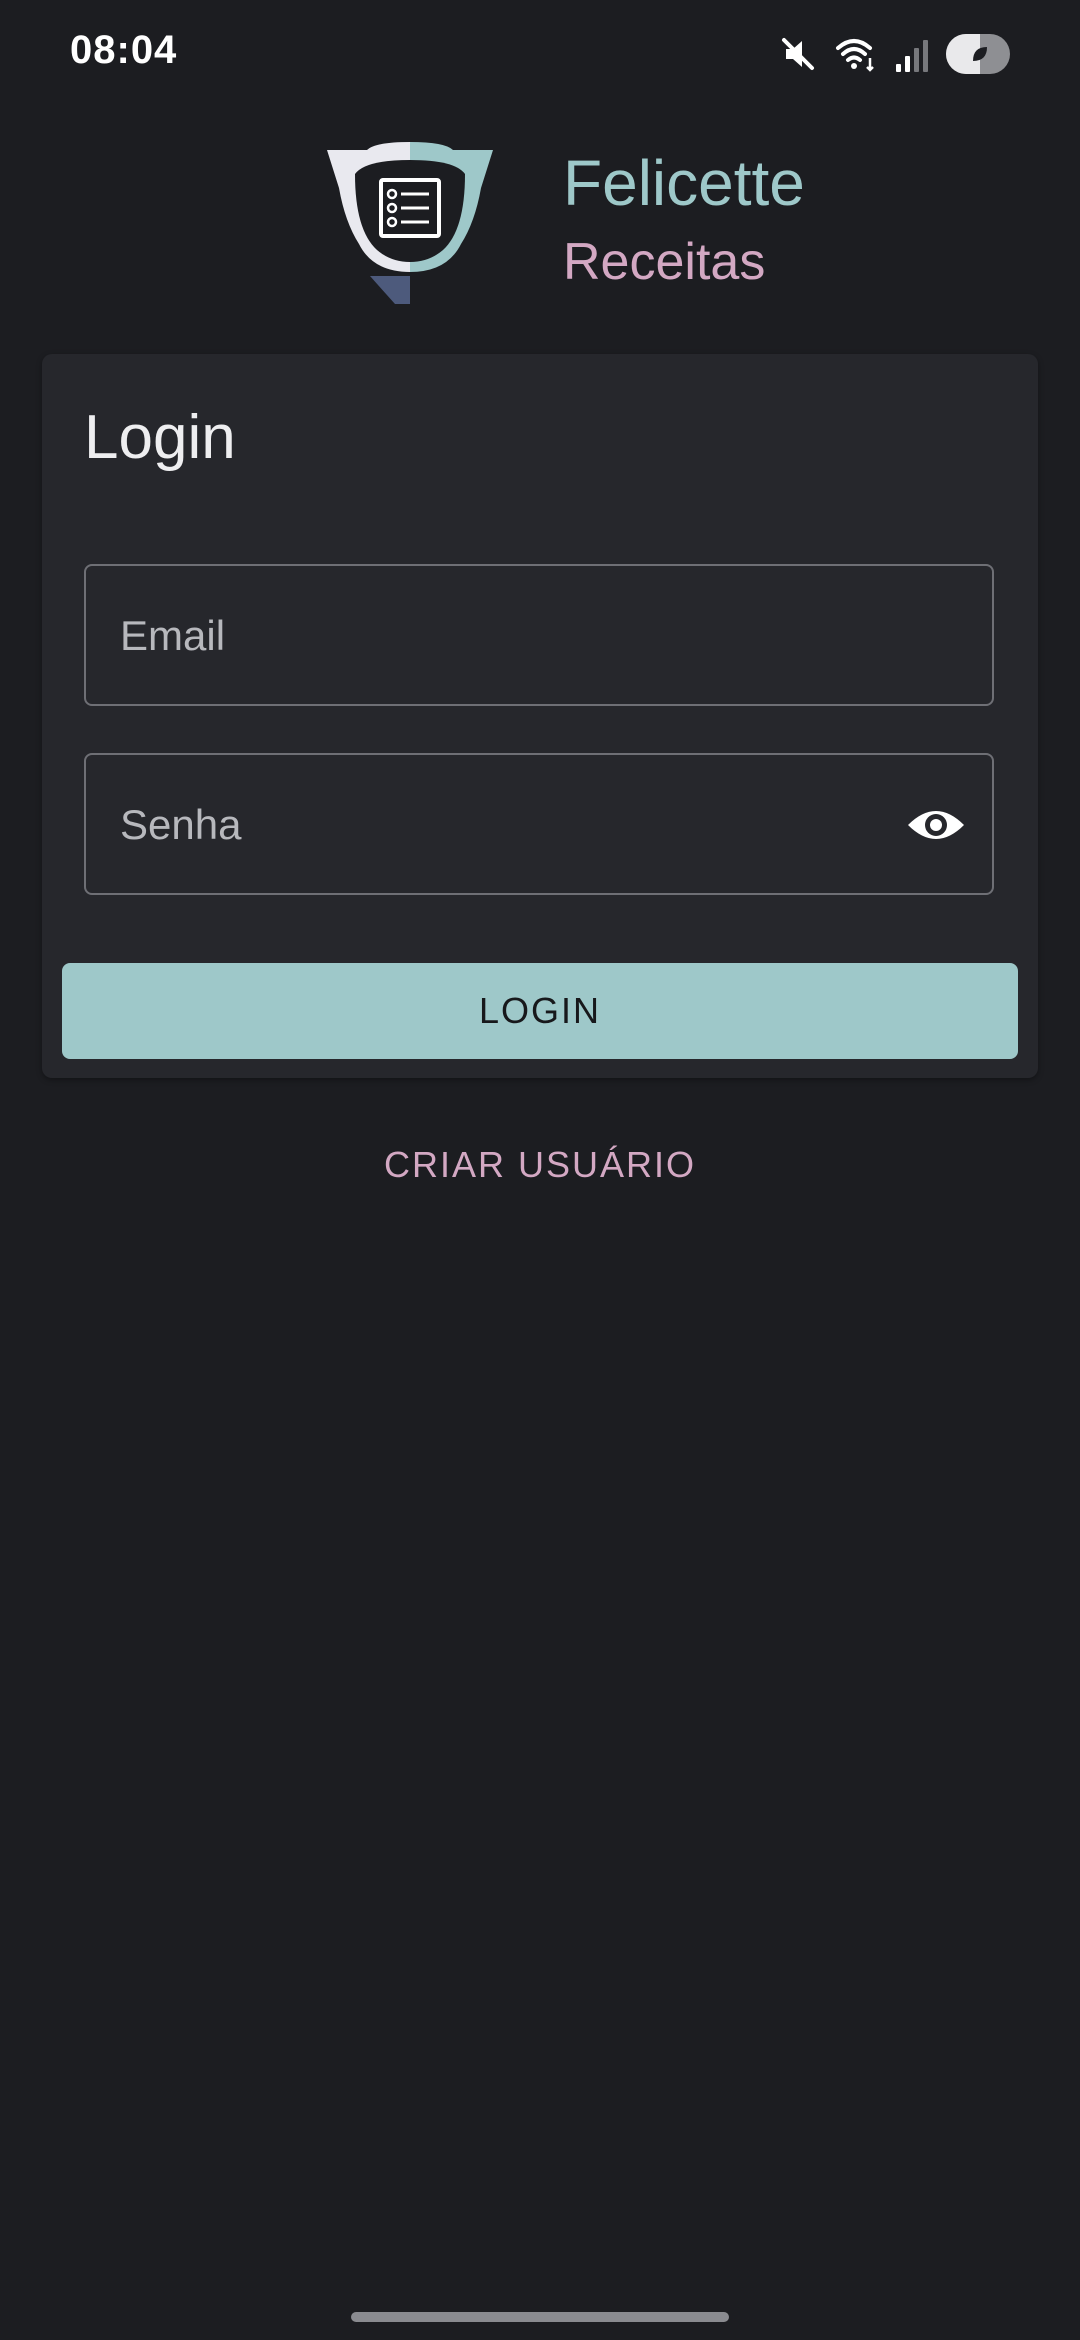 This screenshot has width=1080, height=2340. What do you see at coordinates (856, 54) in the screenshot?
I see `wifi-icon` at bounding box center [856, 54].